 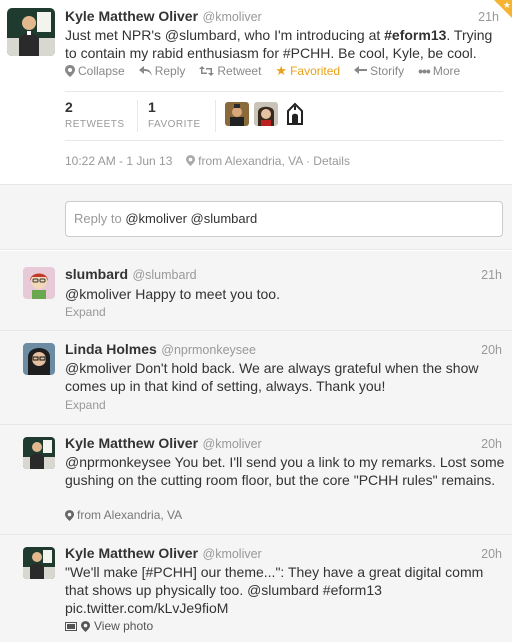 What do you see at coordinates (115, 35) in the screenshot?
I see `tweet-text-part: Just met NPR's` at bounding box center [115, 35].